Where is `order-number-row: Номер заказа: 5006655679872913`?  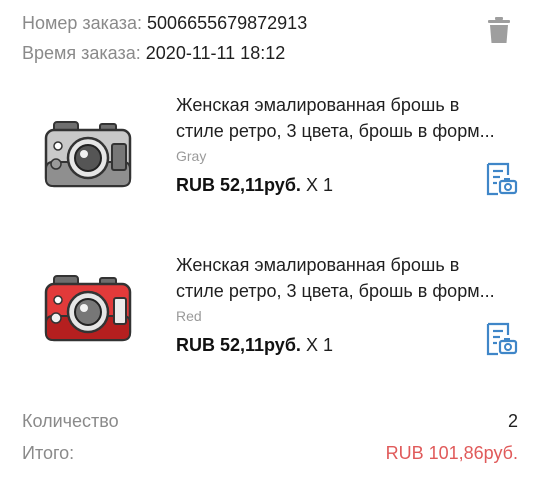
order-number-row: Номер заказа: 5006655679872913 is located at coordinates (164, 23).